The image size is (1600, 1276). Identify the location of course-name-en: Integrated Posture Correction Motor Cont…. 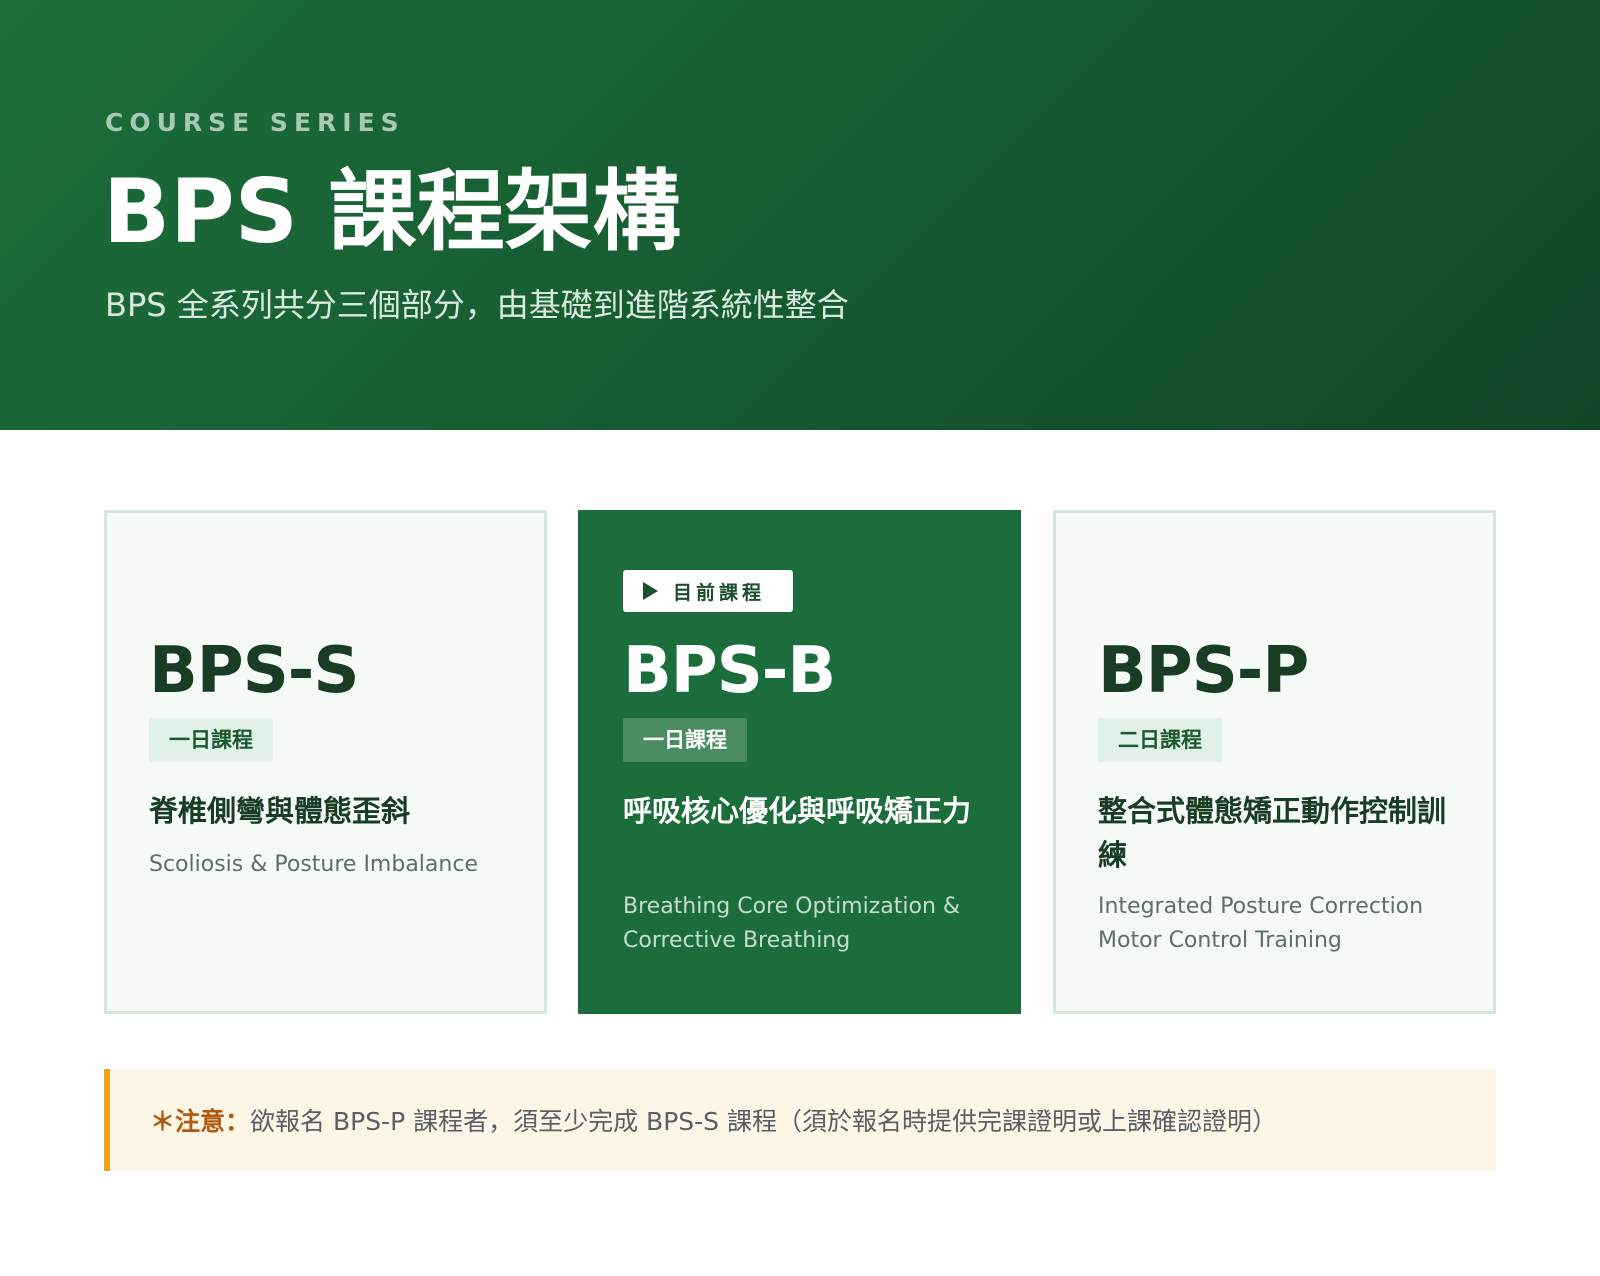
(1261, 923).